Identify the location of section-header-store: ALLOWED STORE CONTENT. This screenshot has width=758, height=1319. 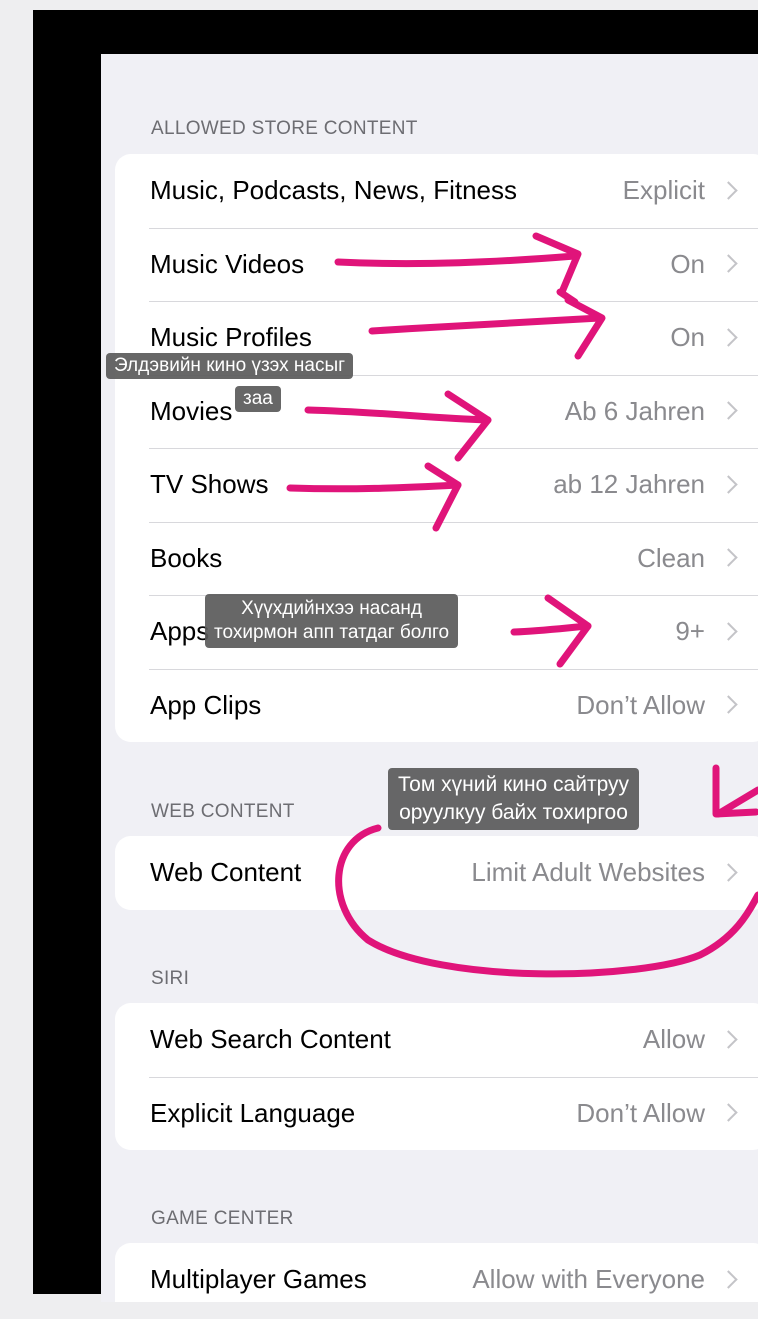
(284, 128).